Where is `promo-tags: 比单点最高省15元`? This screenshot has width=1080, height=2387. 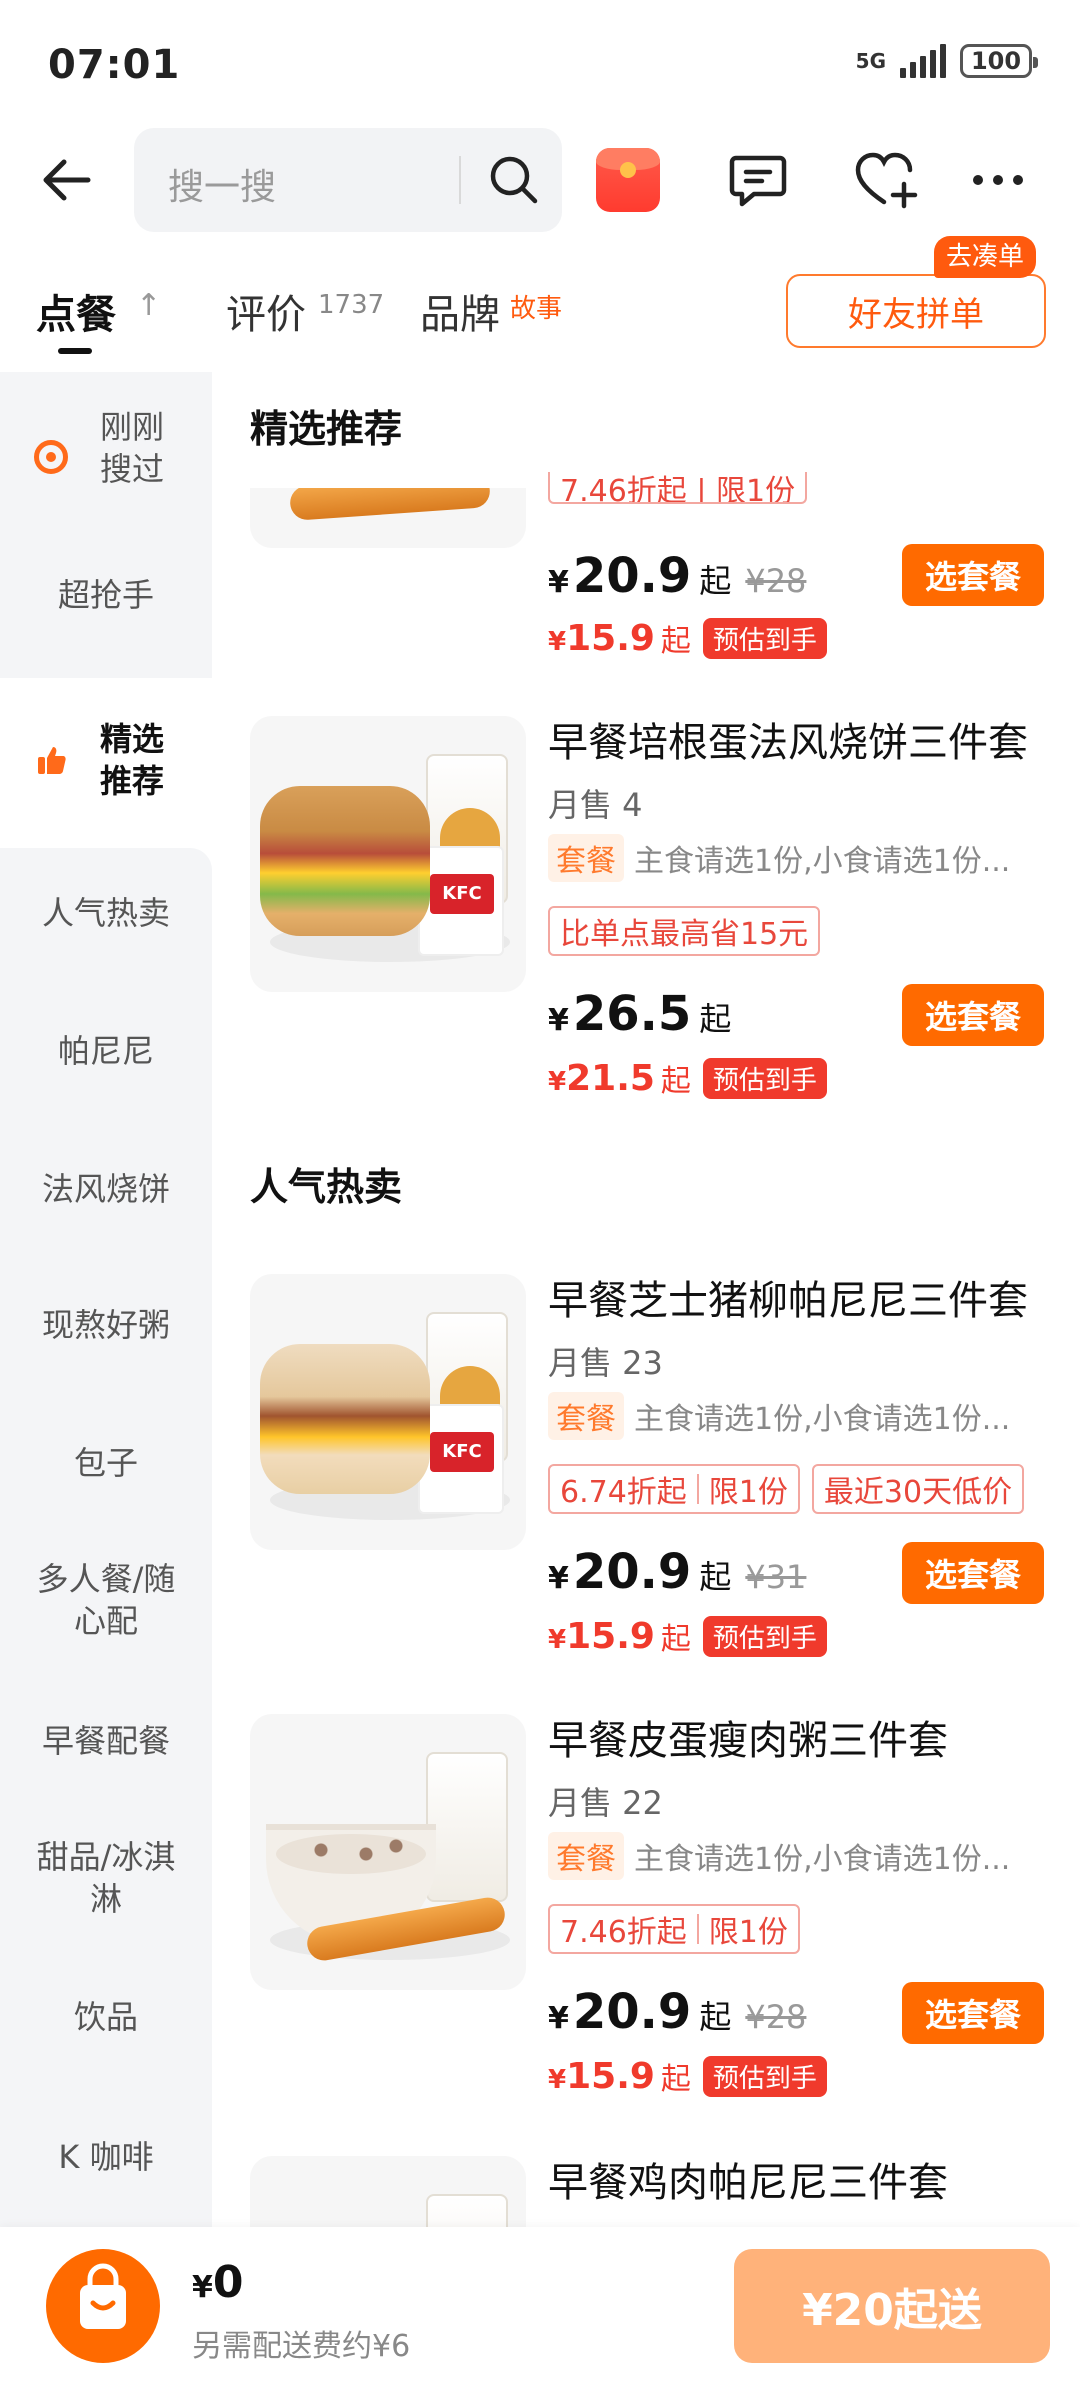 promo-tags: 比单点最高省15元 is located at coordinates (684, 931).